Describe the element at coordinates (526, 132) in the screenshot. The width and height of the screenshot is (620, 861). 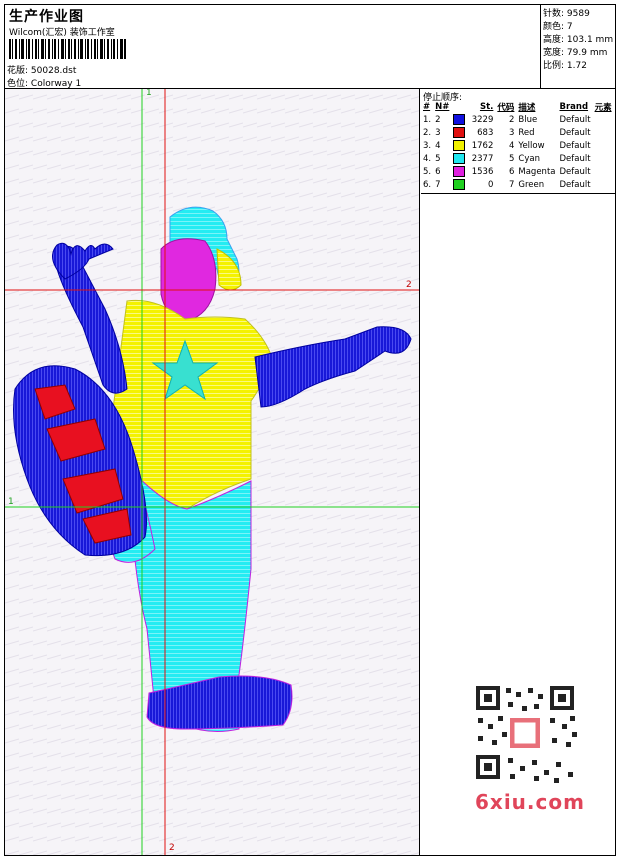
I see `cell-description: Red` at that location.